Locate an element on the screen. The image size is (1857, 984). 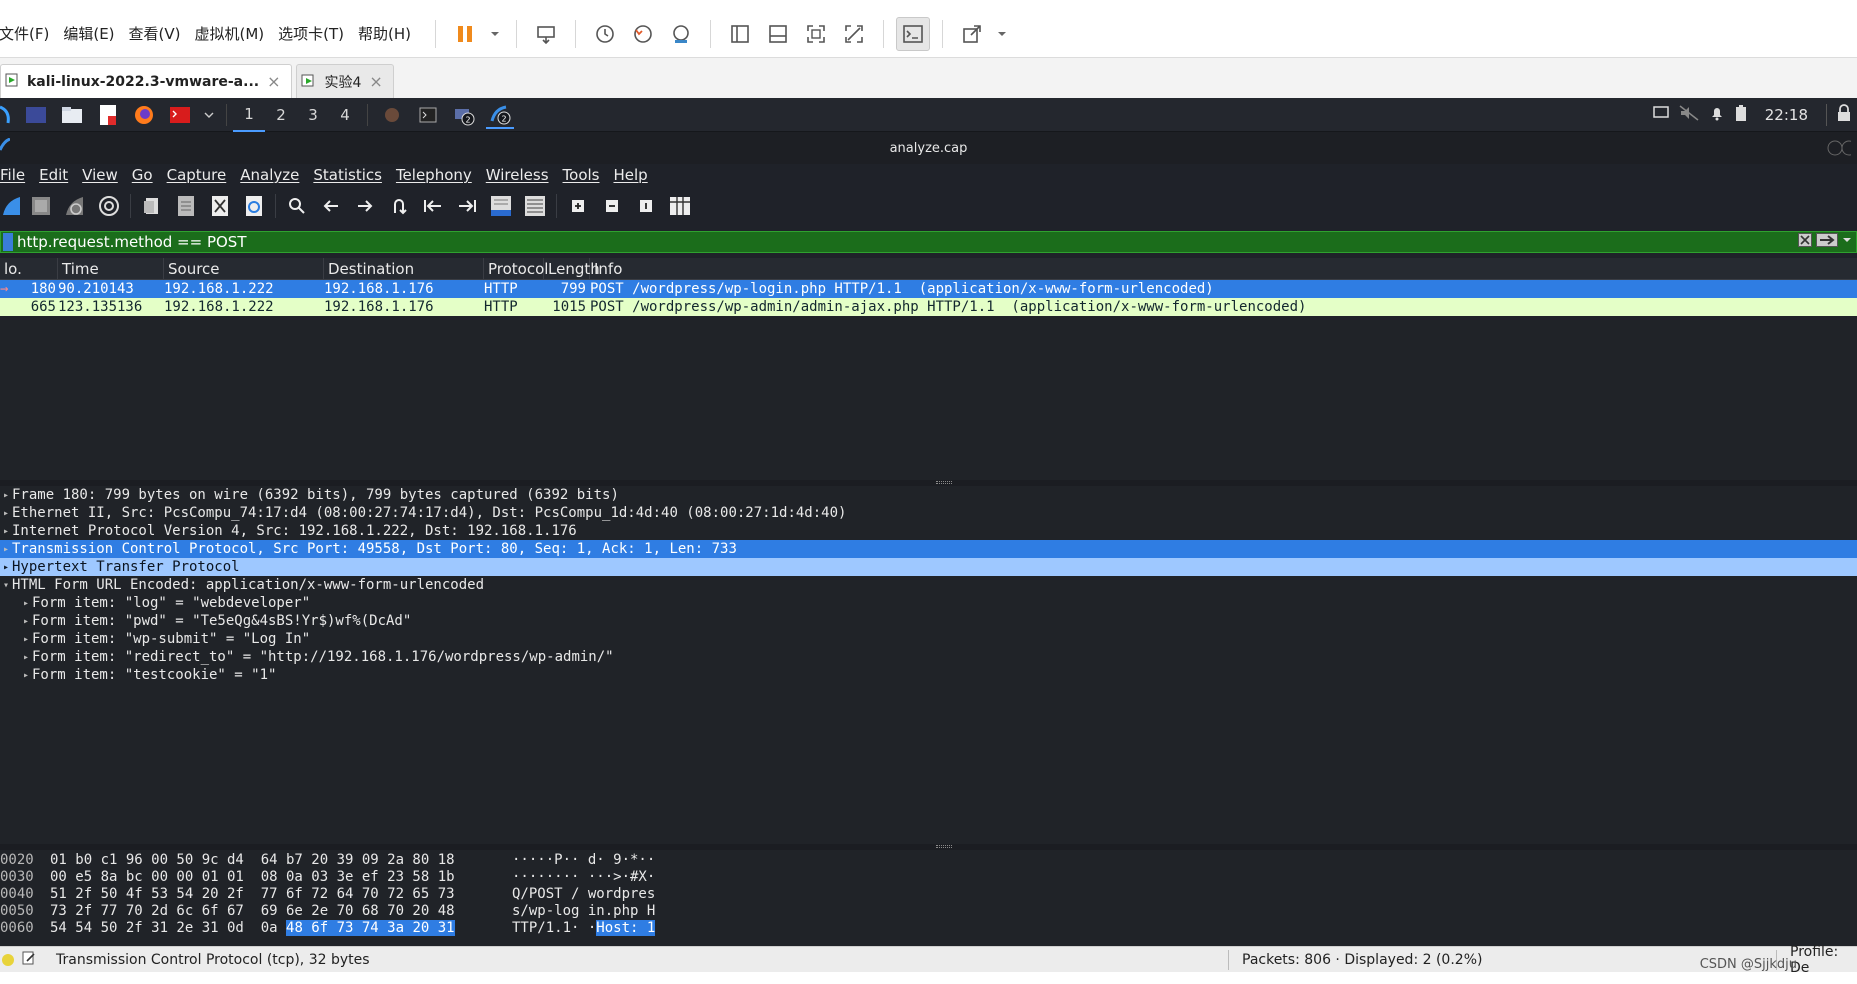
collapse-arrow-icon: ▾ is located at coordinates (6, 585).